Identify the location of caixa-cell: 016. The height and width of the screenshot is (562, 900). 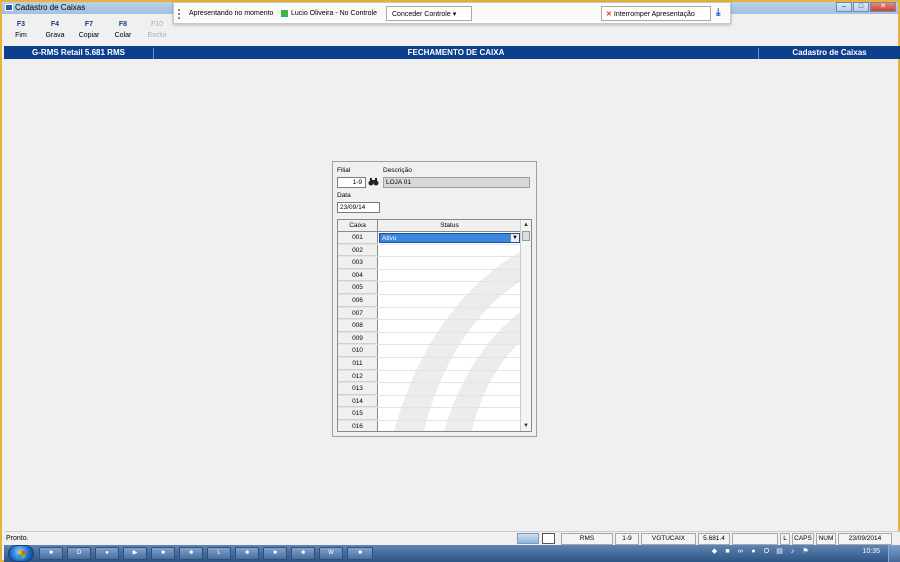
(358, 425).